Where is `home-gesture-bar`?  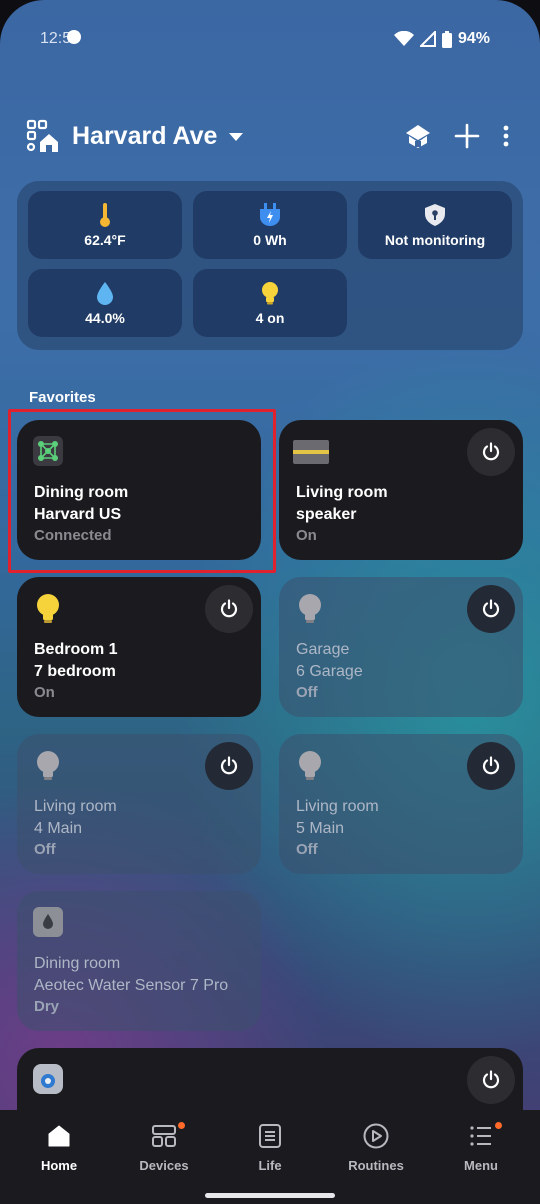 home-gesture-bar is located at coordinates (270, 1195).